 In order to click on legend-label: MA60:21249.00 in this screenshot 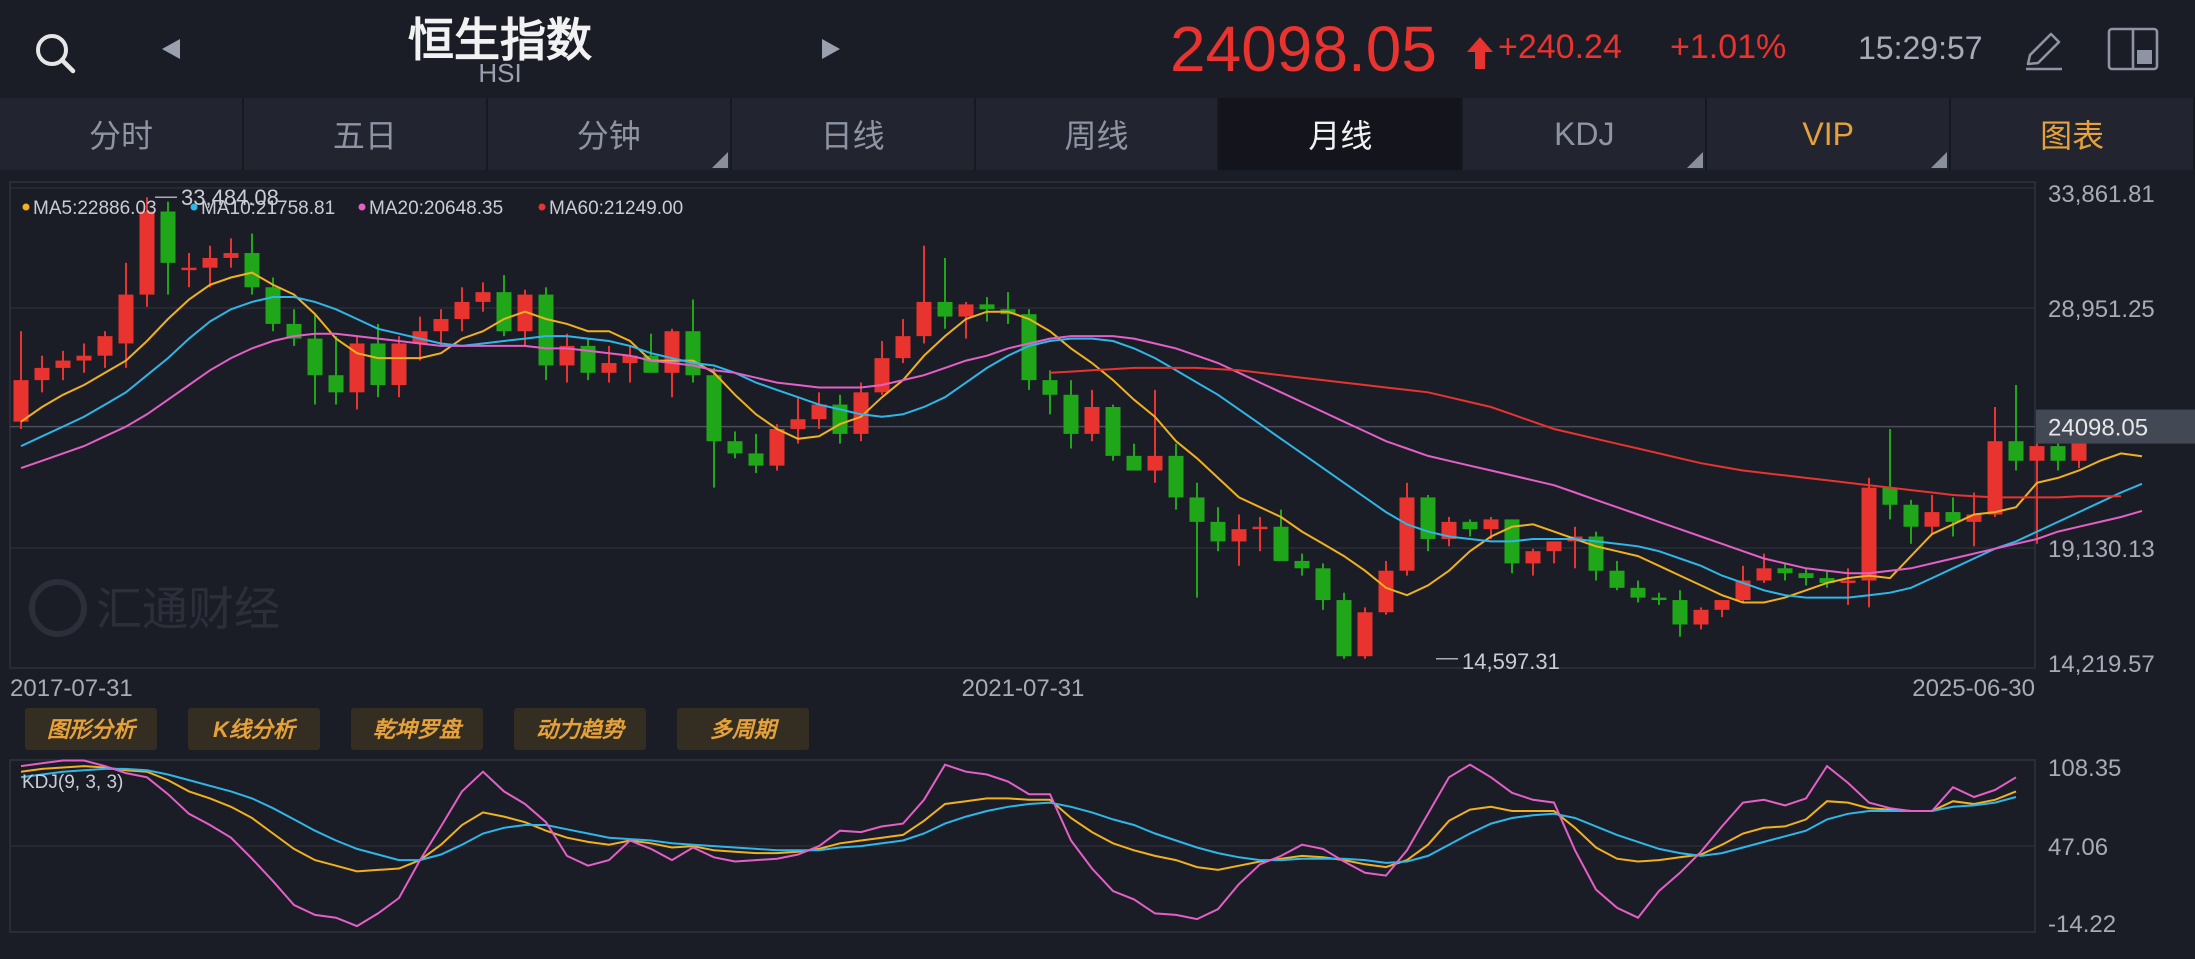, I will do `click(616, 208)`.